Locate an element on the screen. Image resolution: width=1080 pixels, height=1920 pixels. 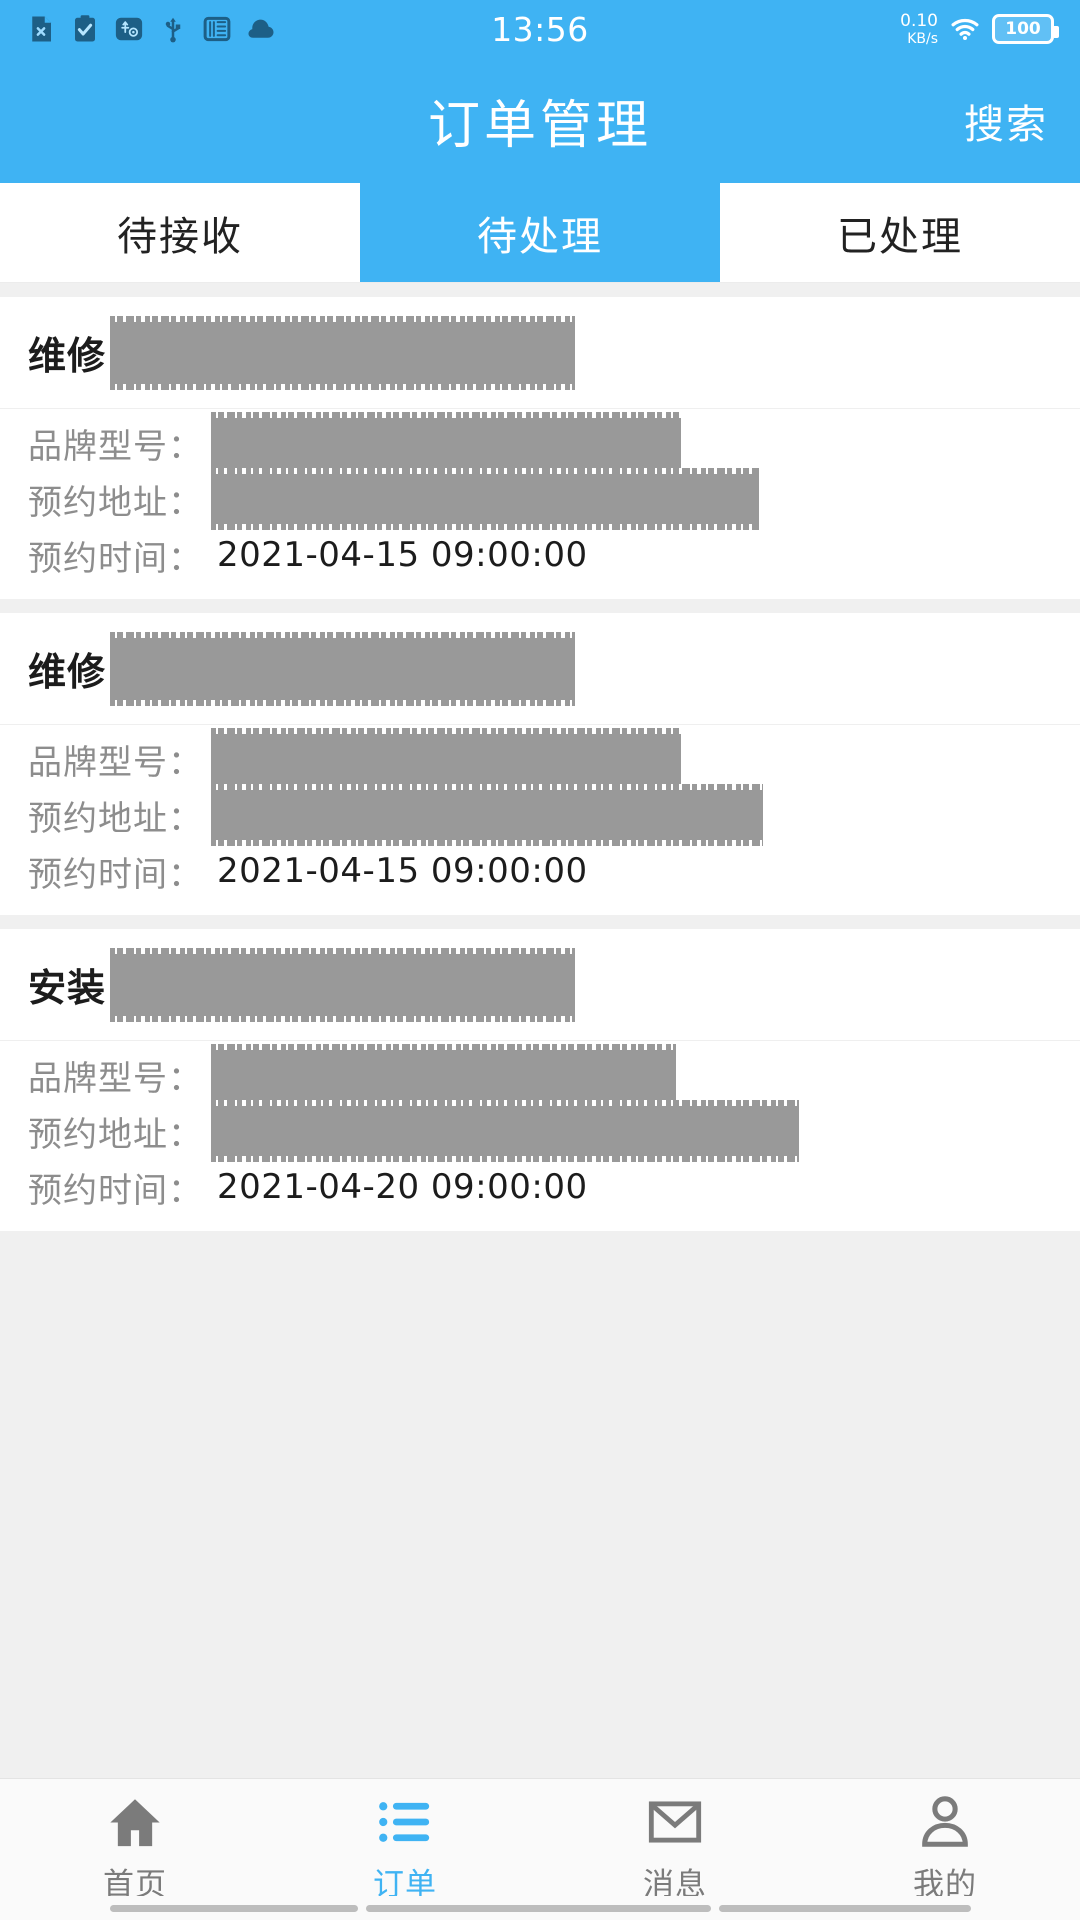
status-bar-left-icons is located at coordinates (151, 29).